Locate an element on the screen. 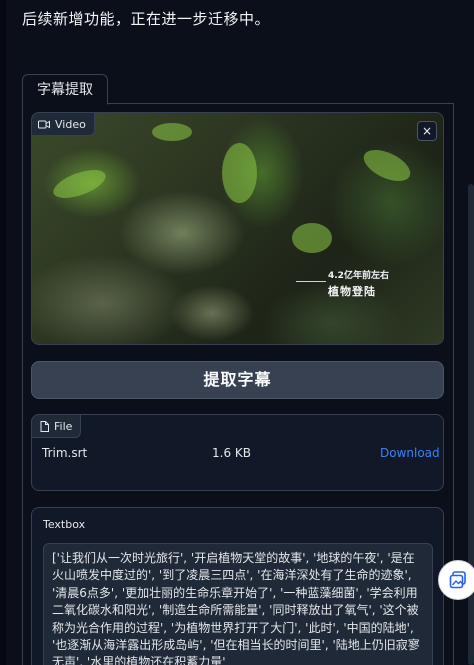 The width and height of the screenshot is (474, 665). download-link: Download is located at coordinates (410, 453).